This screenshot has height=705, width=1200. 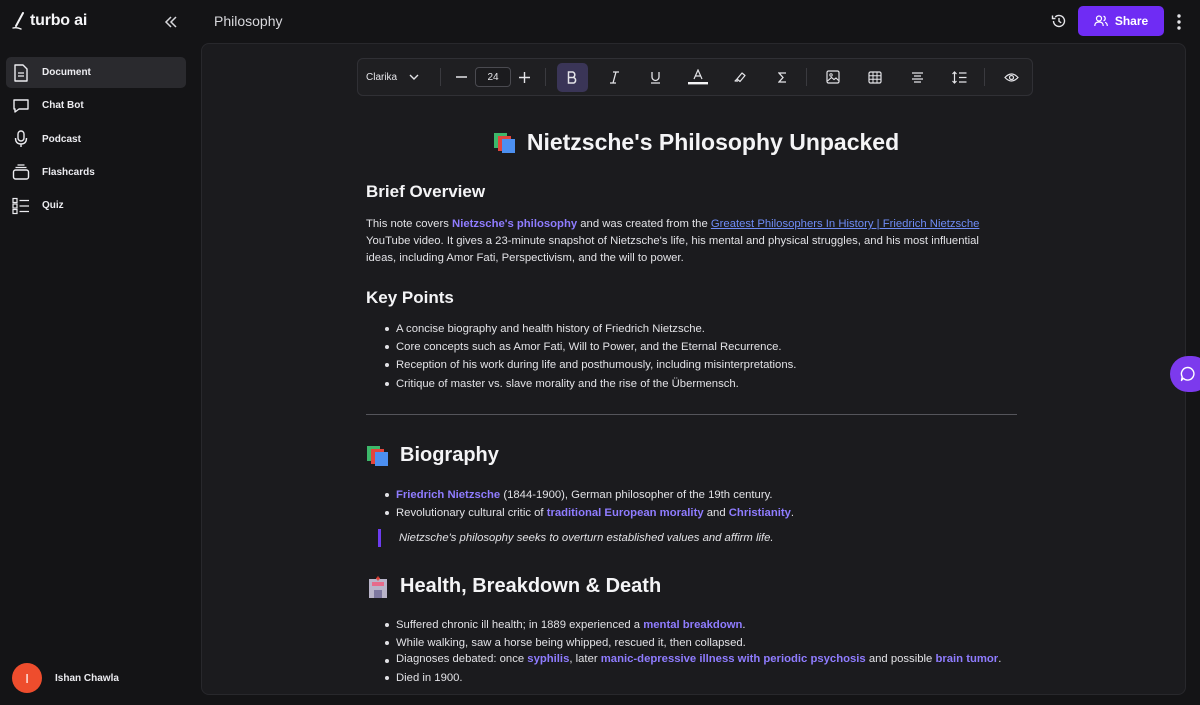 What do you see at coordinates (471, 513) in the screenshot?
I see `text-run: Revolutionary cultural critic of` at bounding box center [471, 513].